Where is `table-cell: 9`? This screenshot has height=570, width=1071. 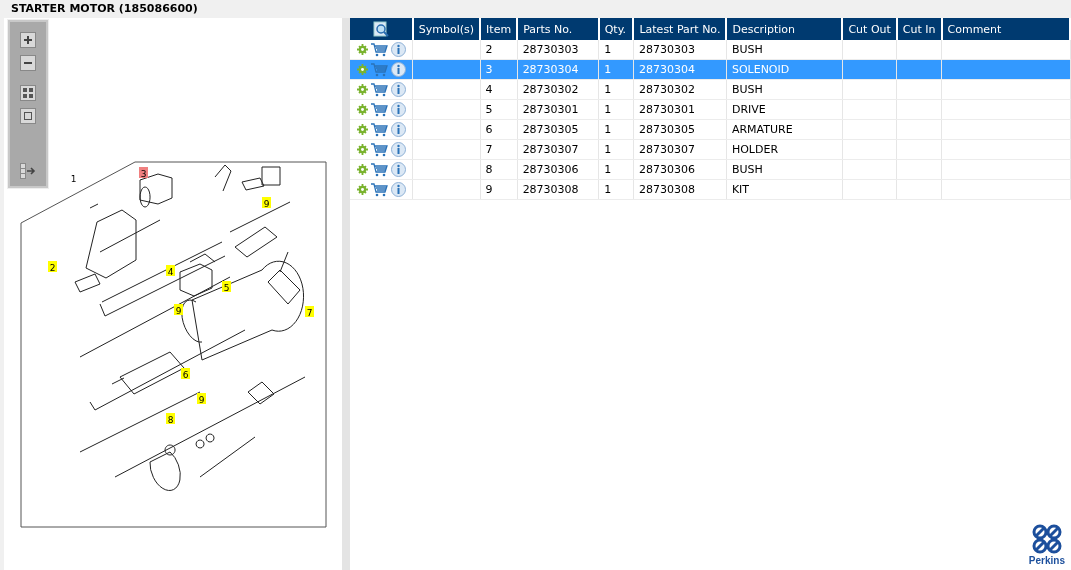
table-cell: 9 is located at coordinates (499, 189).